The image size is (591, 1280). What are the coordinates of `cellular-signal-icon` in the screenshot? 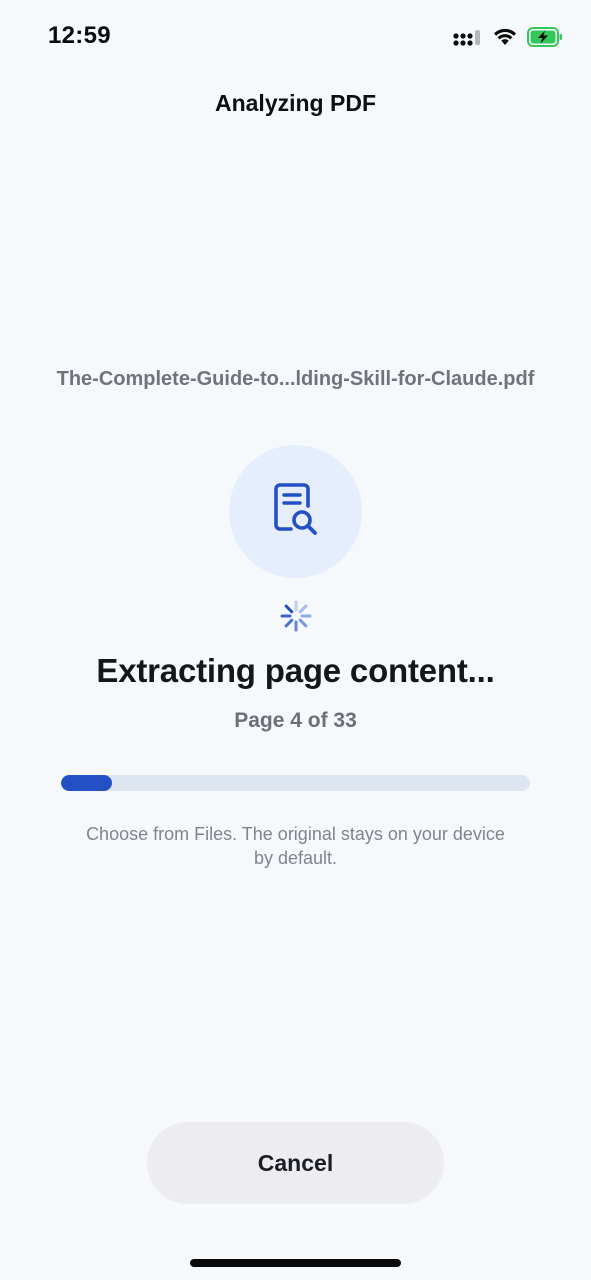 It's located at (468, 39).